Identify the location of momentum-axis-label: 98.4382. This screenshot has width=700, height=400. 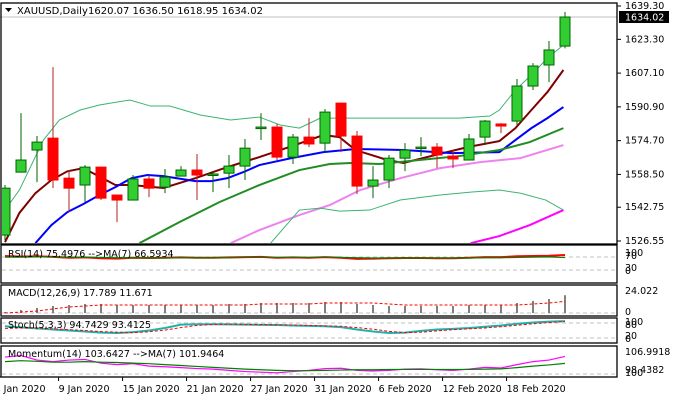
(644, 370).